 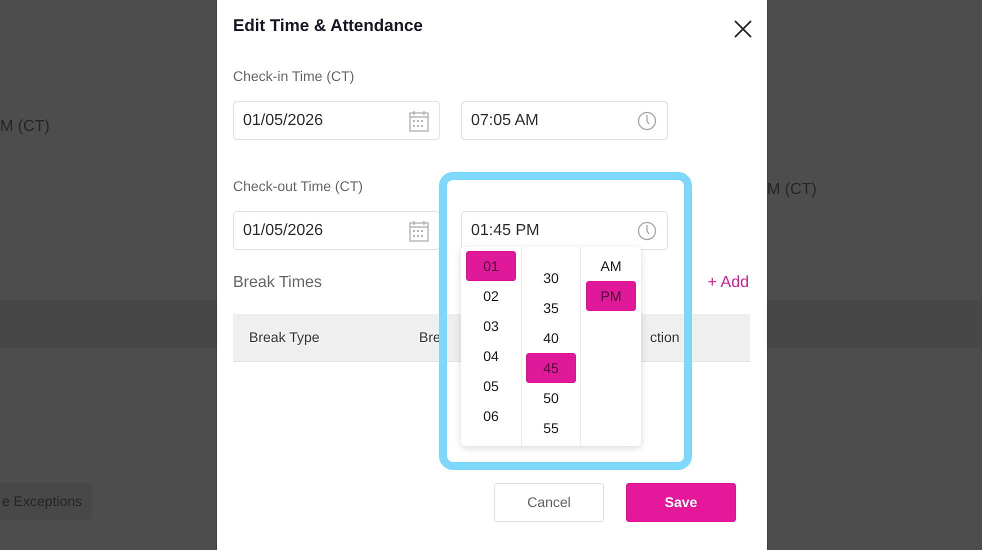 I want to click on hour-option: 05, so click(x=491, y=386).